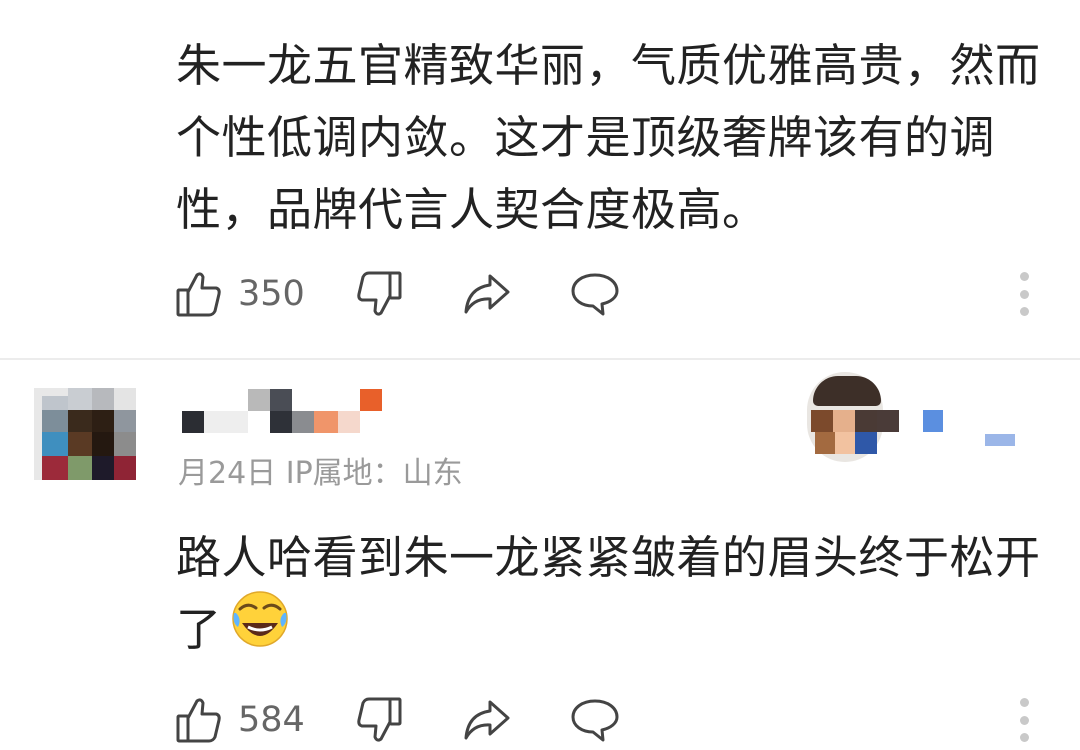 The height and width of the screenshot is (750, 1080). Describe the element at coordinates (227, 473) in the screenshot. I see `comment-date: 月24日` at that location.